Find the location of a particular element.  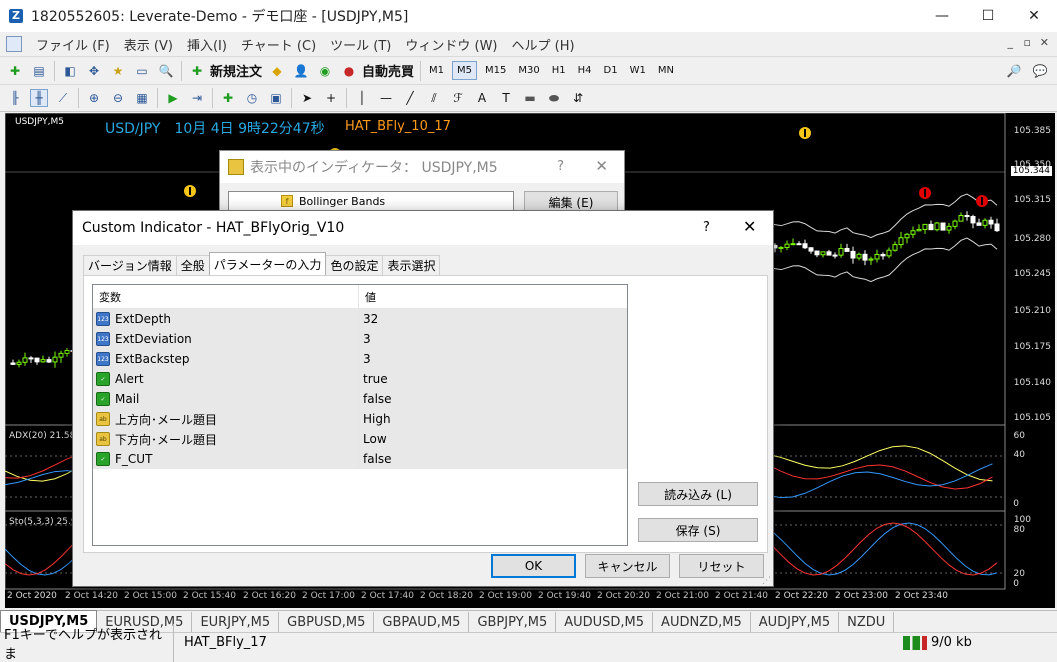

new-order-button: 新規注文 is located at coordinates (236, 70).